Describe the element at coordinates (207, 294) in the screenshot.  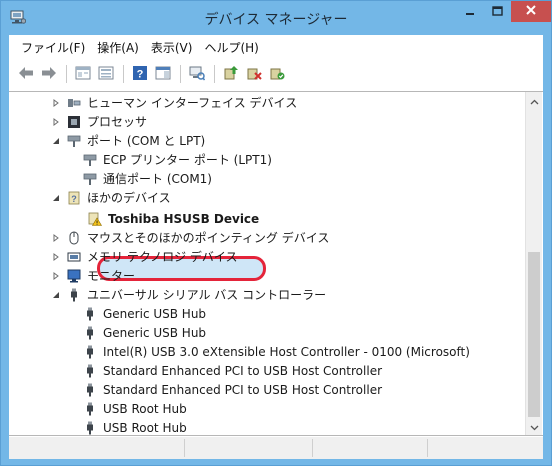
I see `tree-node-label: ユニバーサル シリアル バス コントローラー` at that location.